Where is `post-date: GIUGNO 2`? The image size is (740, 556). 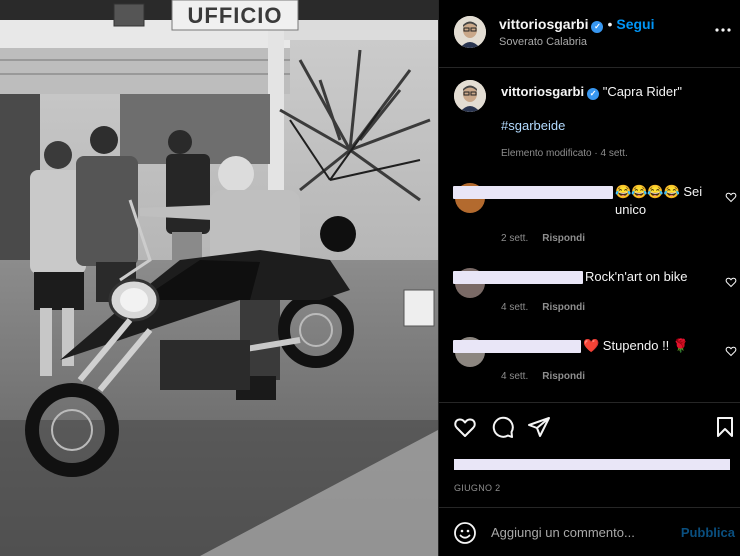
post-date: GIUGNO 2 is located at coordinates (477, 488).